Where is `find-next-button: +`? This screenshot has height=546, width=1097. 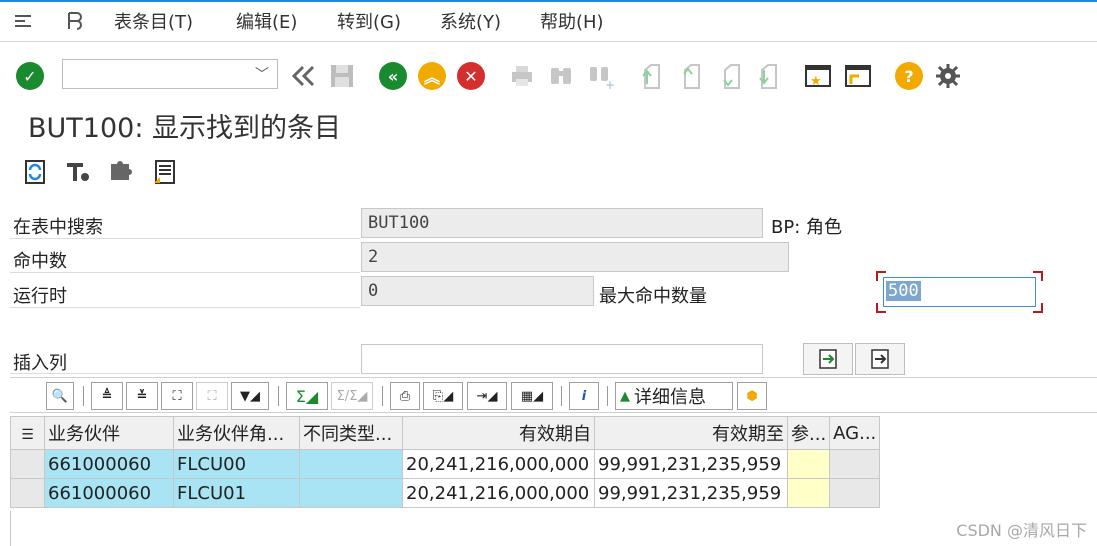
find-next-button: + is located at coordinates (601, 76).